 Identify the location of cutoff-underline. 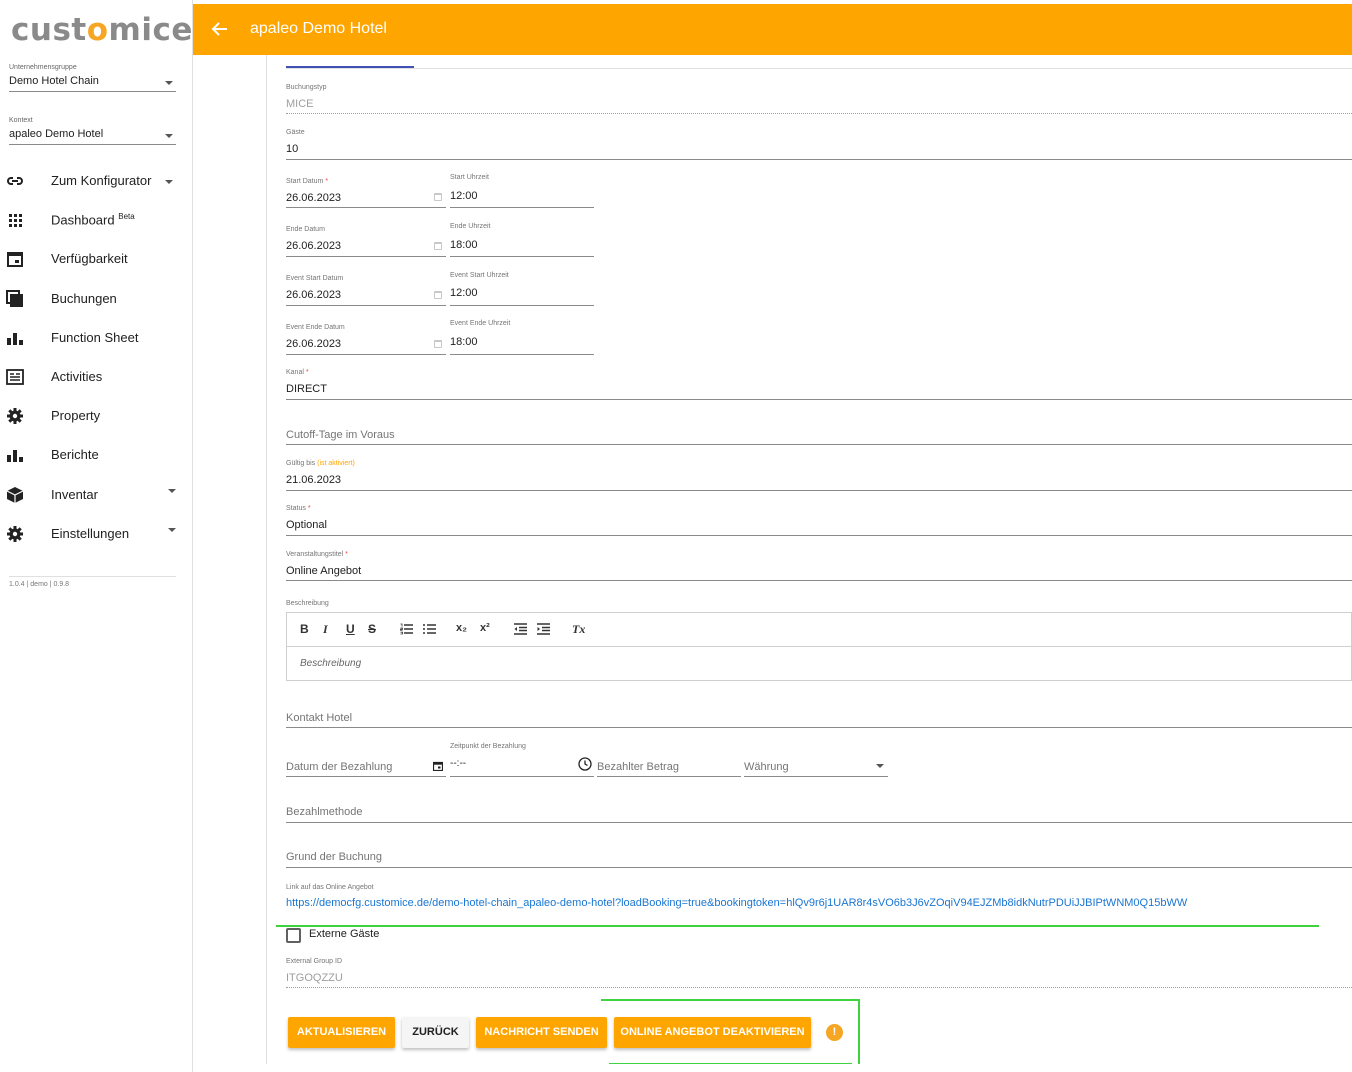
(819, 444).